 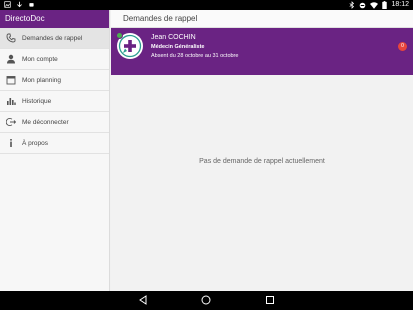 What do you see at coordinates (54, 101) in the screenshot?
I see `sidebar-item-historique: Historique` at bounding box center [54, 101].